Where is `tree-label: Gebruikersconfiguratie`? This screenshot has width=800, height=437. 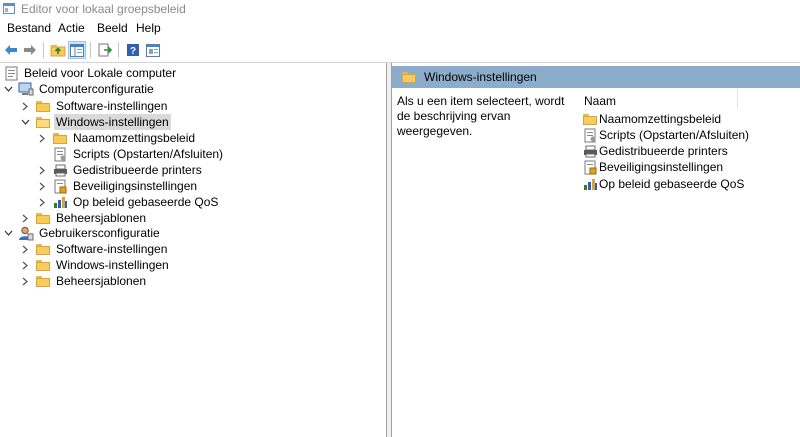 tree-label: Gebruikersconfiguratie is located at coordinates (99, 233).